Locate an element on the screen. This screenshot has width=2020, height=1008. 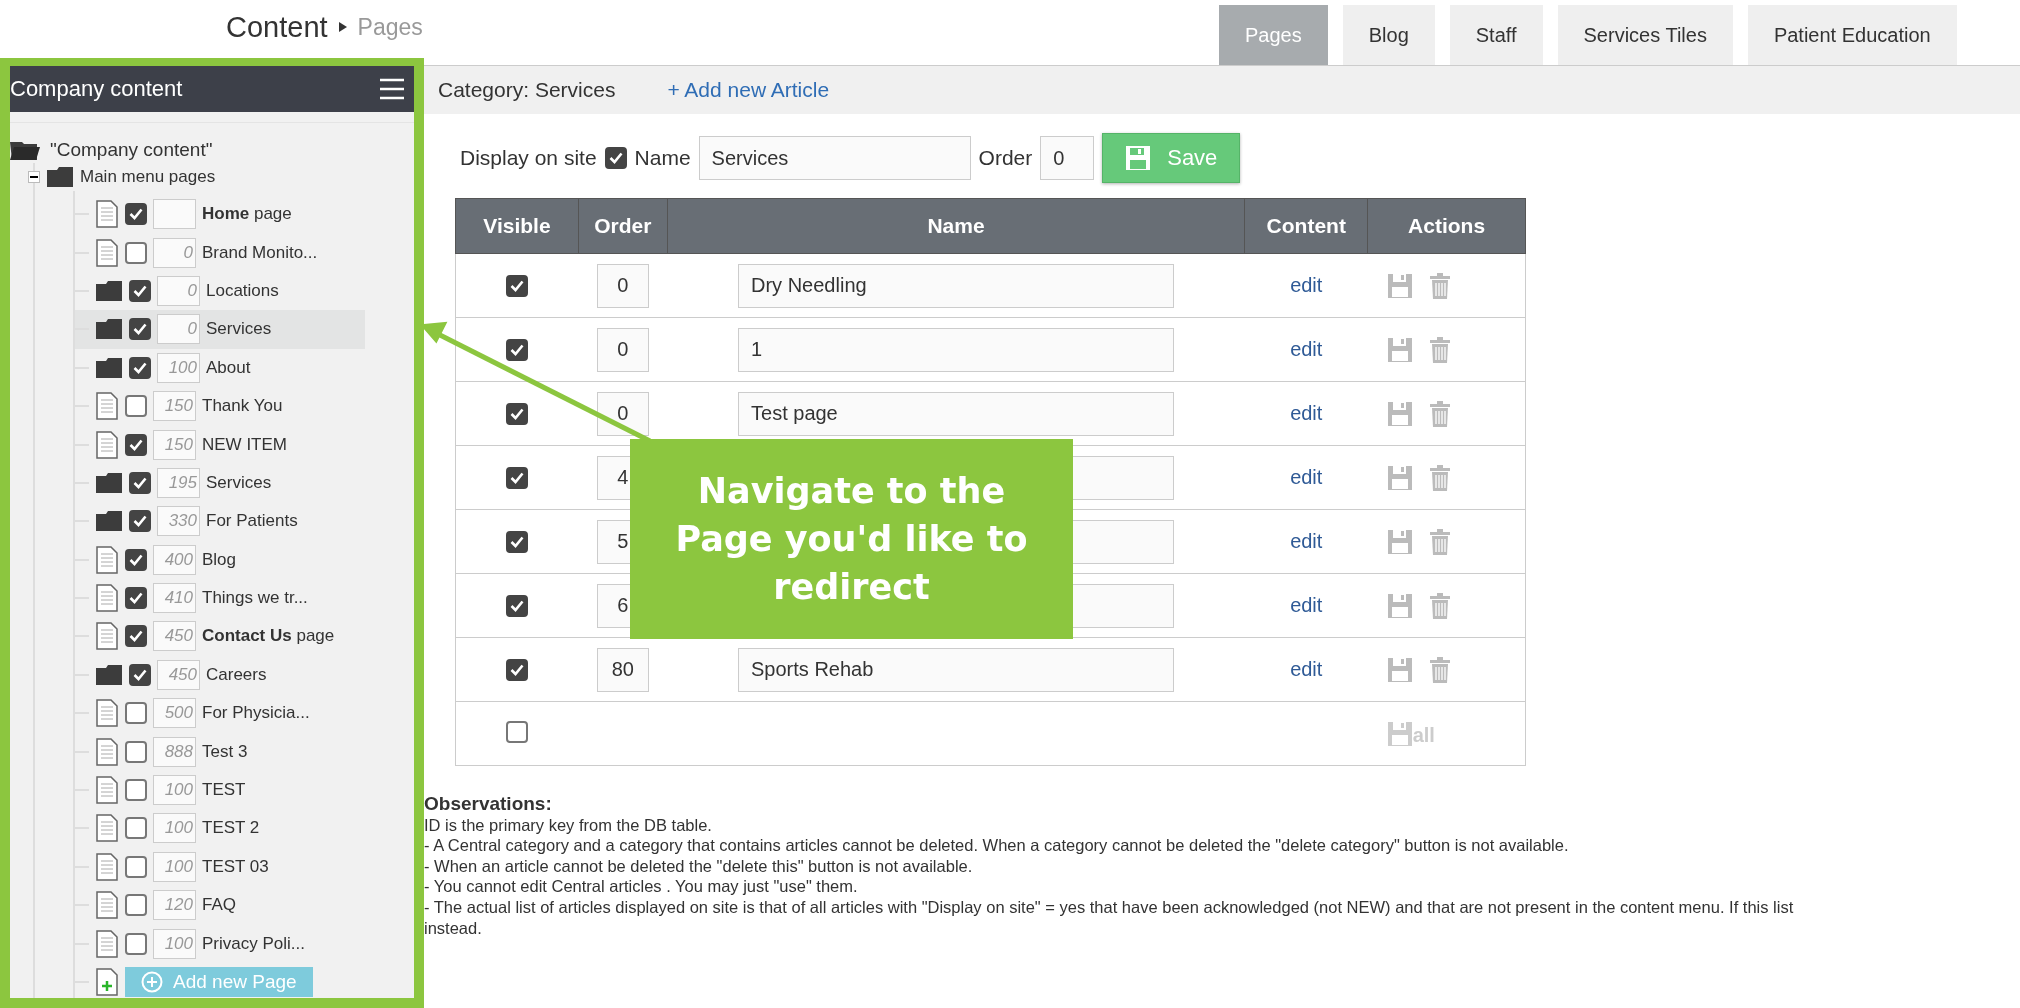
item-name: About is located at coordinates (228, 367).